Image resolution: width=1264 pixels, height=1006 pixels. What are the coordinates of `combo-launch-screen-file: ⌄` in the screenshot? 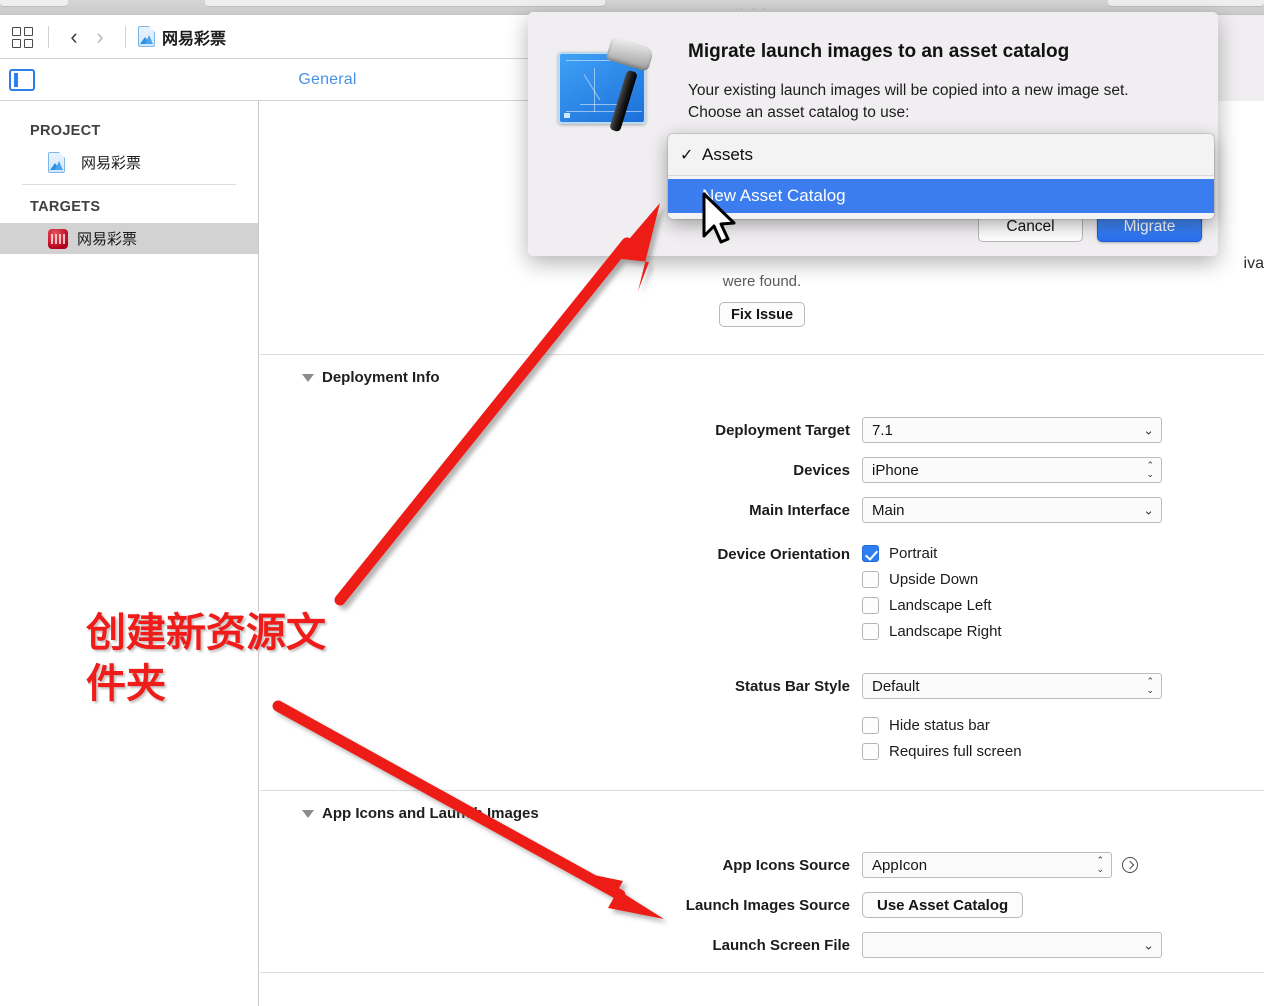 It's located at (1012, 945).